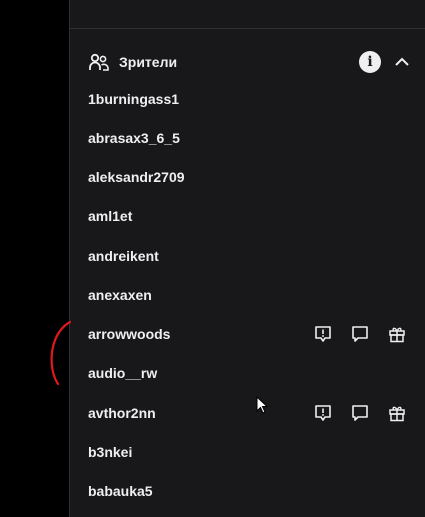  I want to click on viewer-row: anexaxen, so click(247, 294).